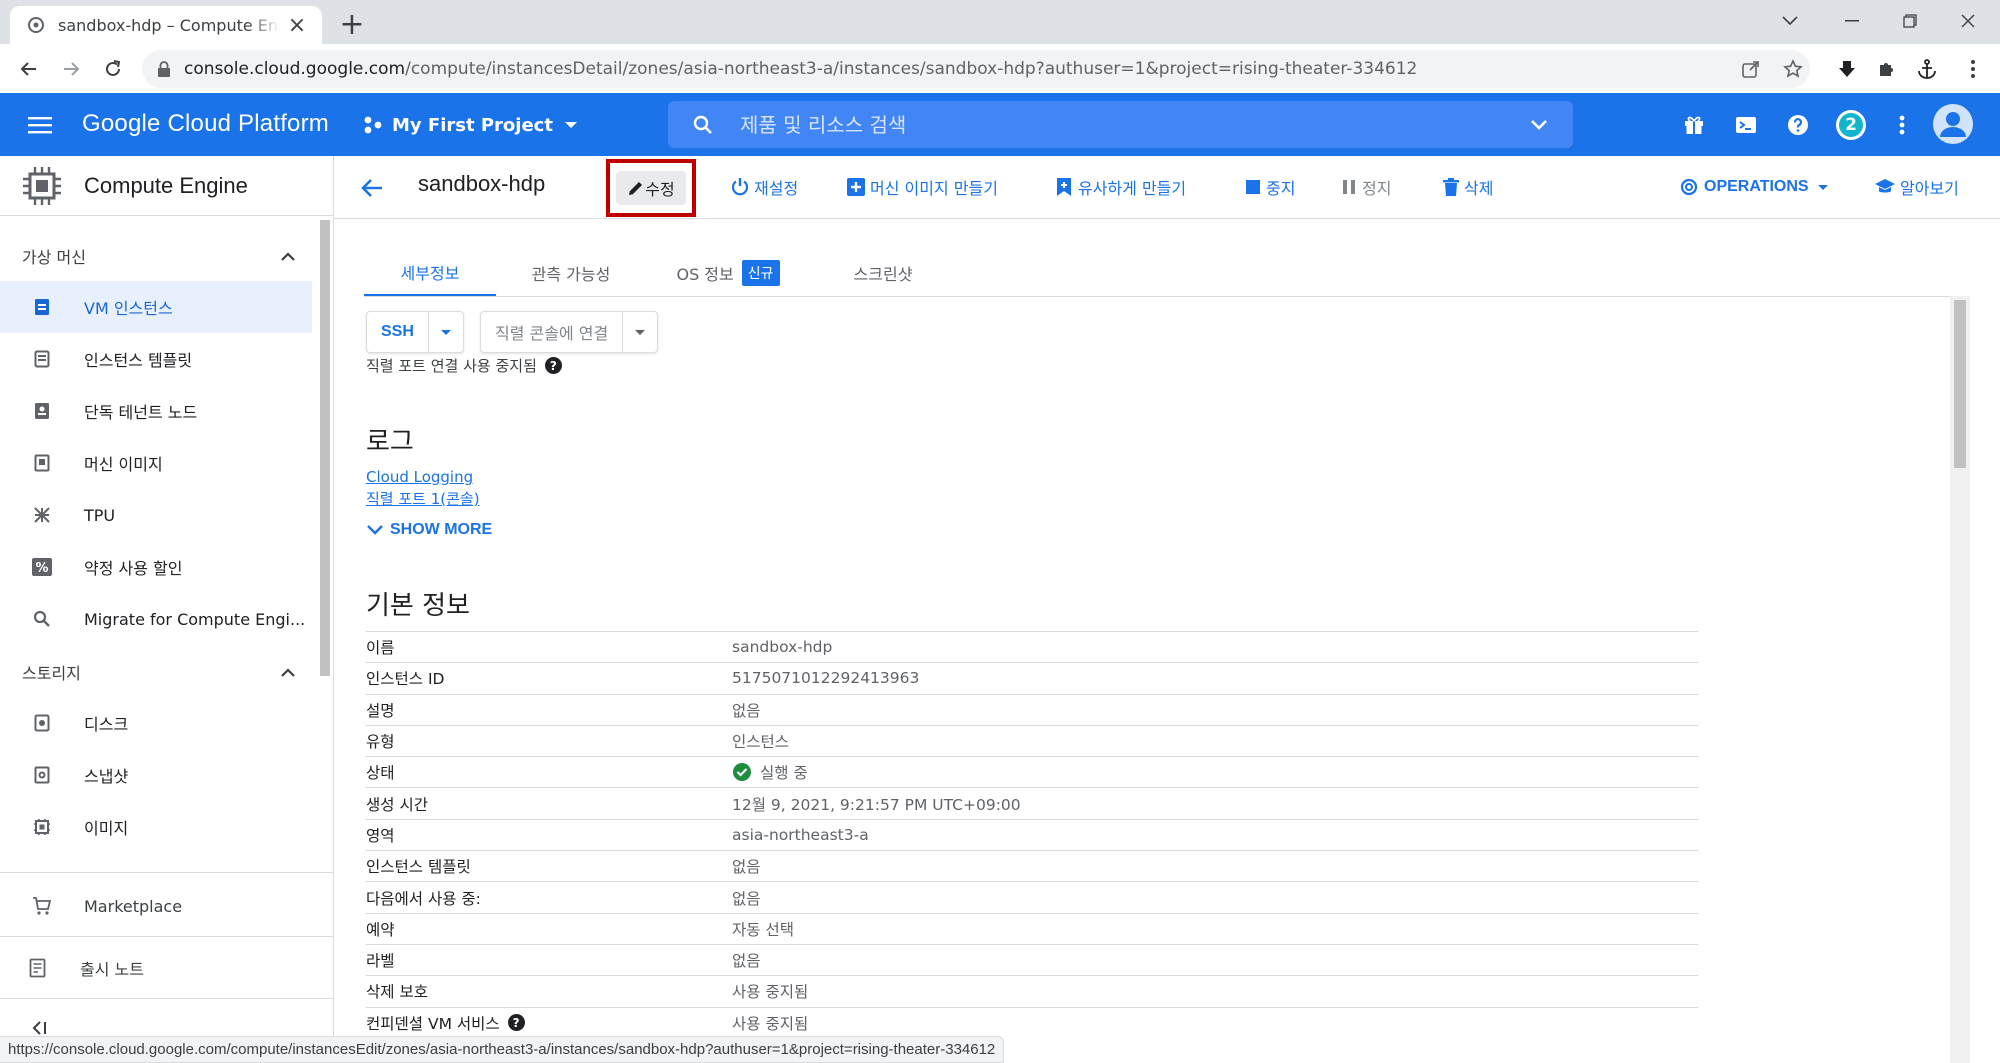 This screenshot has height=1063, width=2000. I want to click on content-scrollbar, so click(1960, 384).